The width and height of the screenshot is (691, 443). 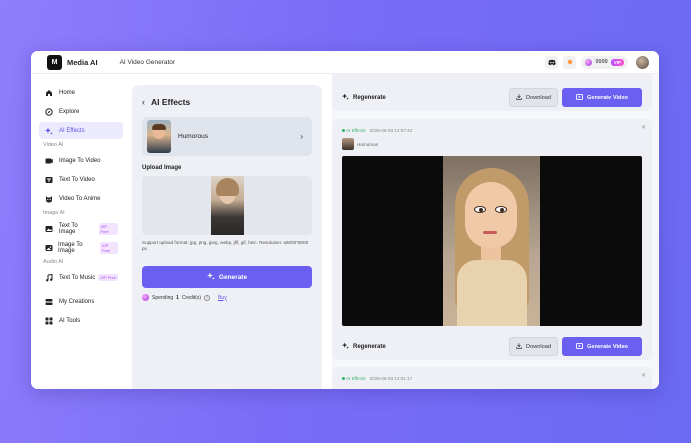 I want to click on sidebar-item-video-to-anime: Video To Anime, so click(x=81, y=198).